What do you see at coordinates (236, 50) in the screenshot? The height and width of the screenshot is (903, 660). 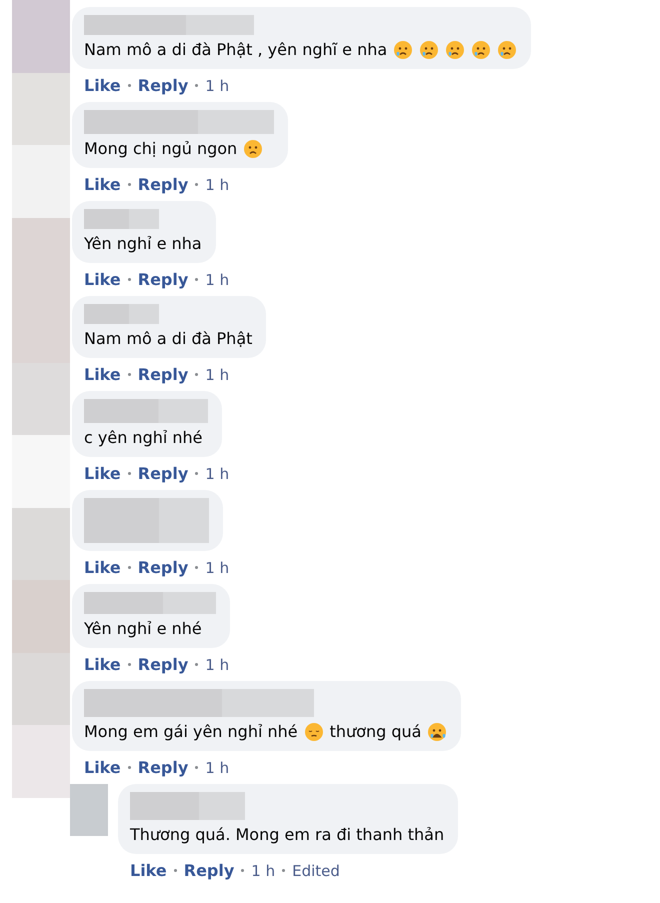 I see `comment-text: Nam mô a di đà Phật , yên nghĩ e nha` at bounding box center [236, 50].